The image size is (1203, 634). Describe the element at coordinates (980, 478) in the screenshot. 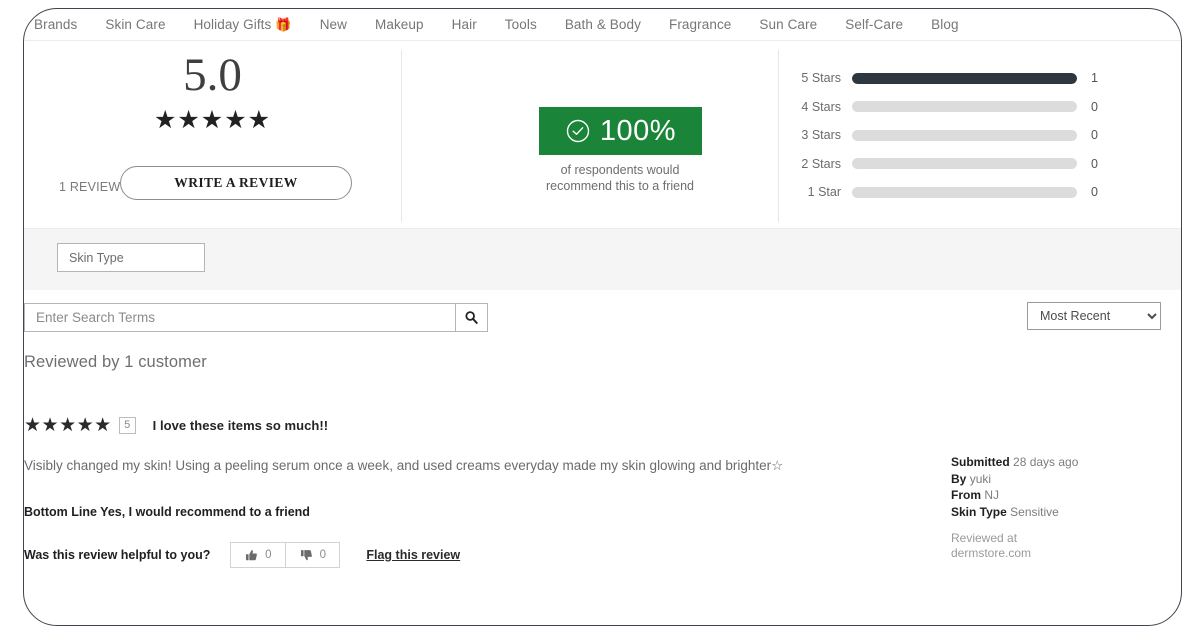

I see `meta-value: yuki` at that location.